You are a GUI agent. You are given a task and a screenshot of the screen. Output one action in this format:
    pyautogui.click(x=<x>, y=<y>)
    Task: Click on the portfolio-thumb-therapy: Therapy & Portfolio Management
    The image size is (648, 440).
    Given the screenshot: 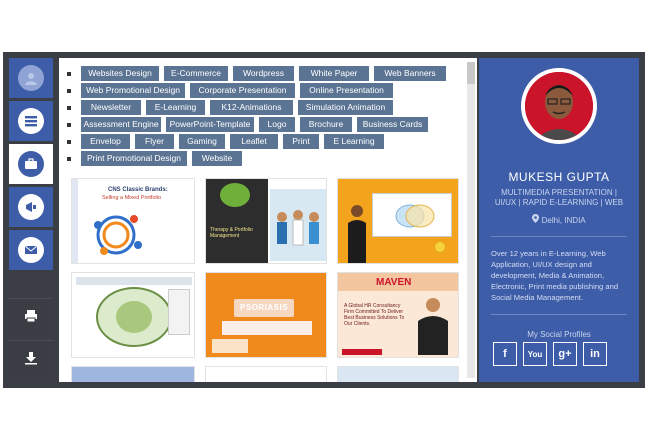 What is the action you would take?
    pyautogui.click(x=266, y=221)
    